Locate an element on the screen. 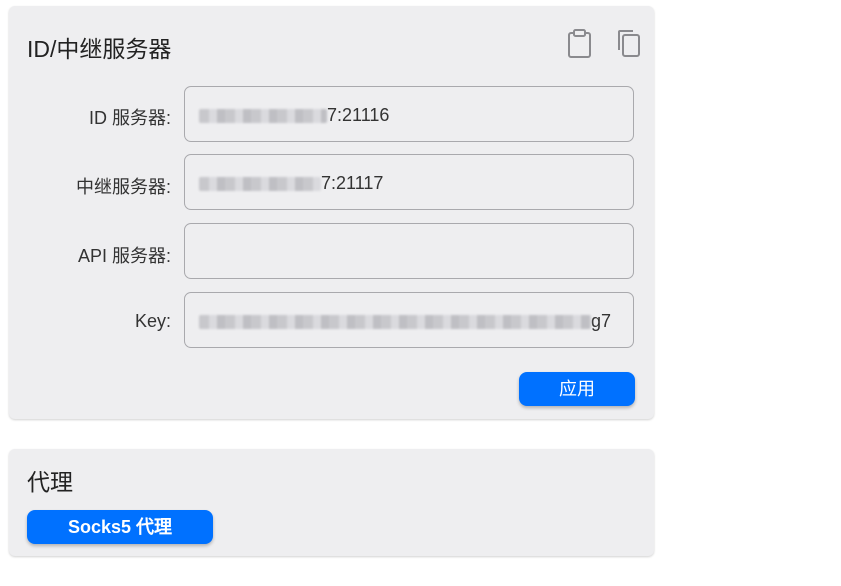  key-value: g7 is located at coordinates (601, 321).